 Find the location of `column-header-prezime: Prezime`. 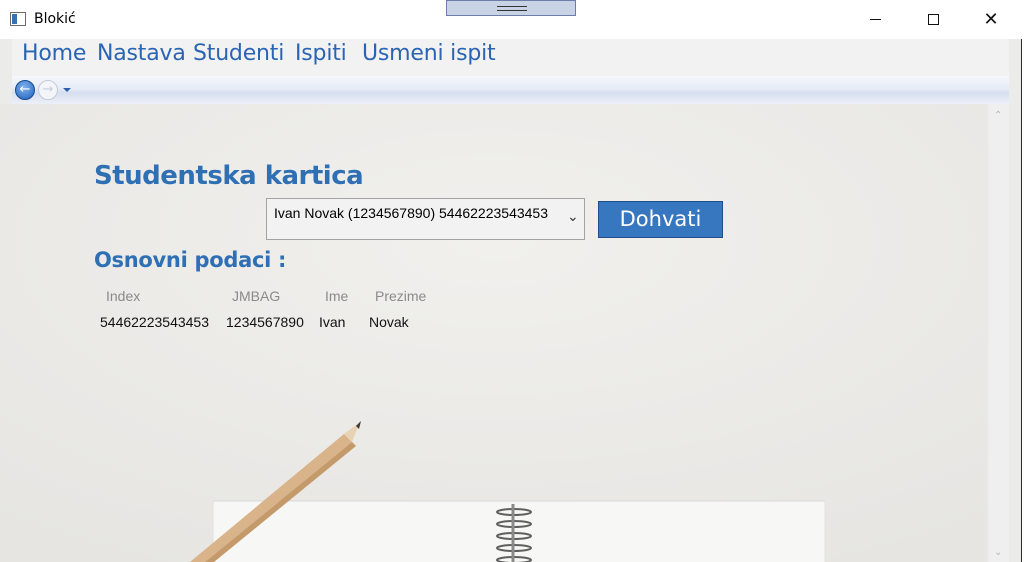

column-header-prezime: Prezime is located at coordinates (401, 296).